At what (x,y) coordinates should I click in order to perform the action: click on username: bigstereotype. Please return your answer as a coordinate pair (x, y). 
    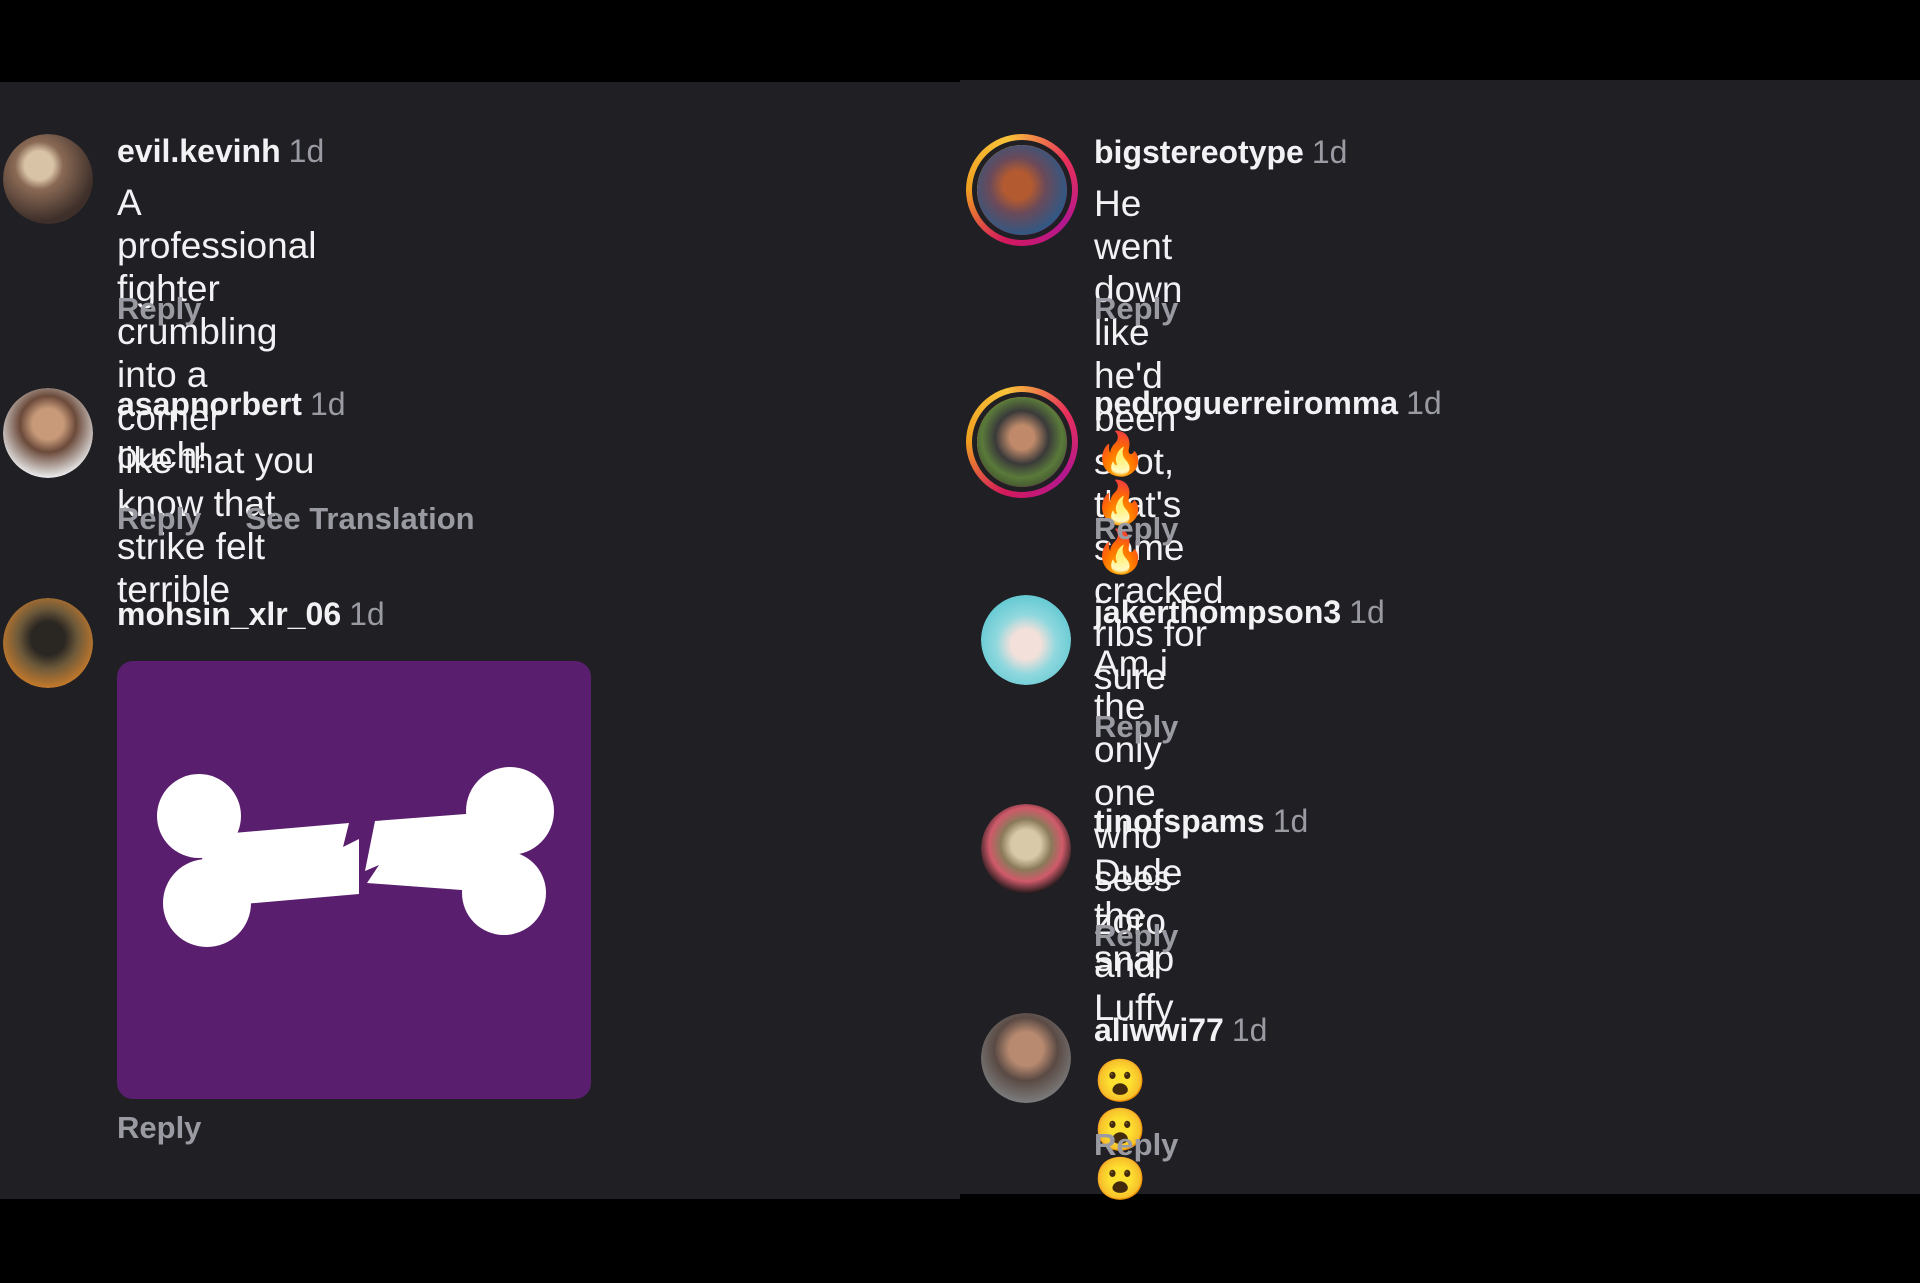
    Looking at the image, I should click on (1199, 152).